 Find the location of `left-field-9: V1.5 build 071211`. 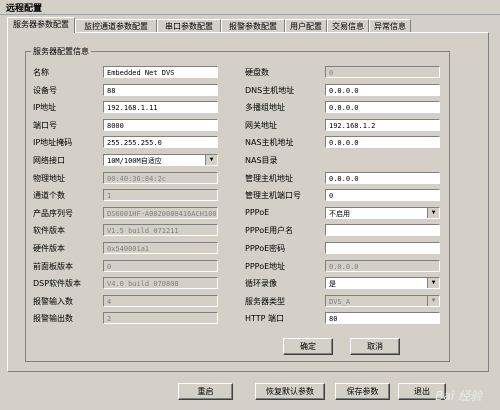

left-field-9: V1.5 build 071211 is located at coordinates (160, 230).